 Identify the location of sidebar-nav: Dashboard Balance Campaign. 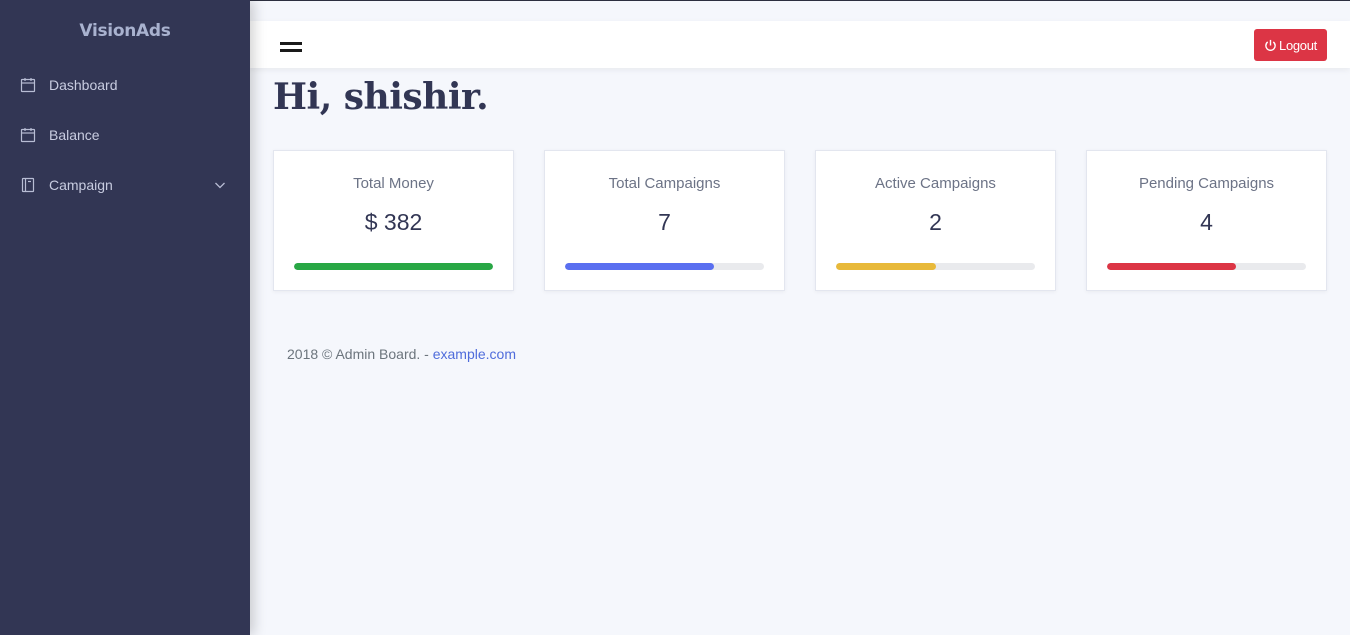
(125, 135).